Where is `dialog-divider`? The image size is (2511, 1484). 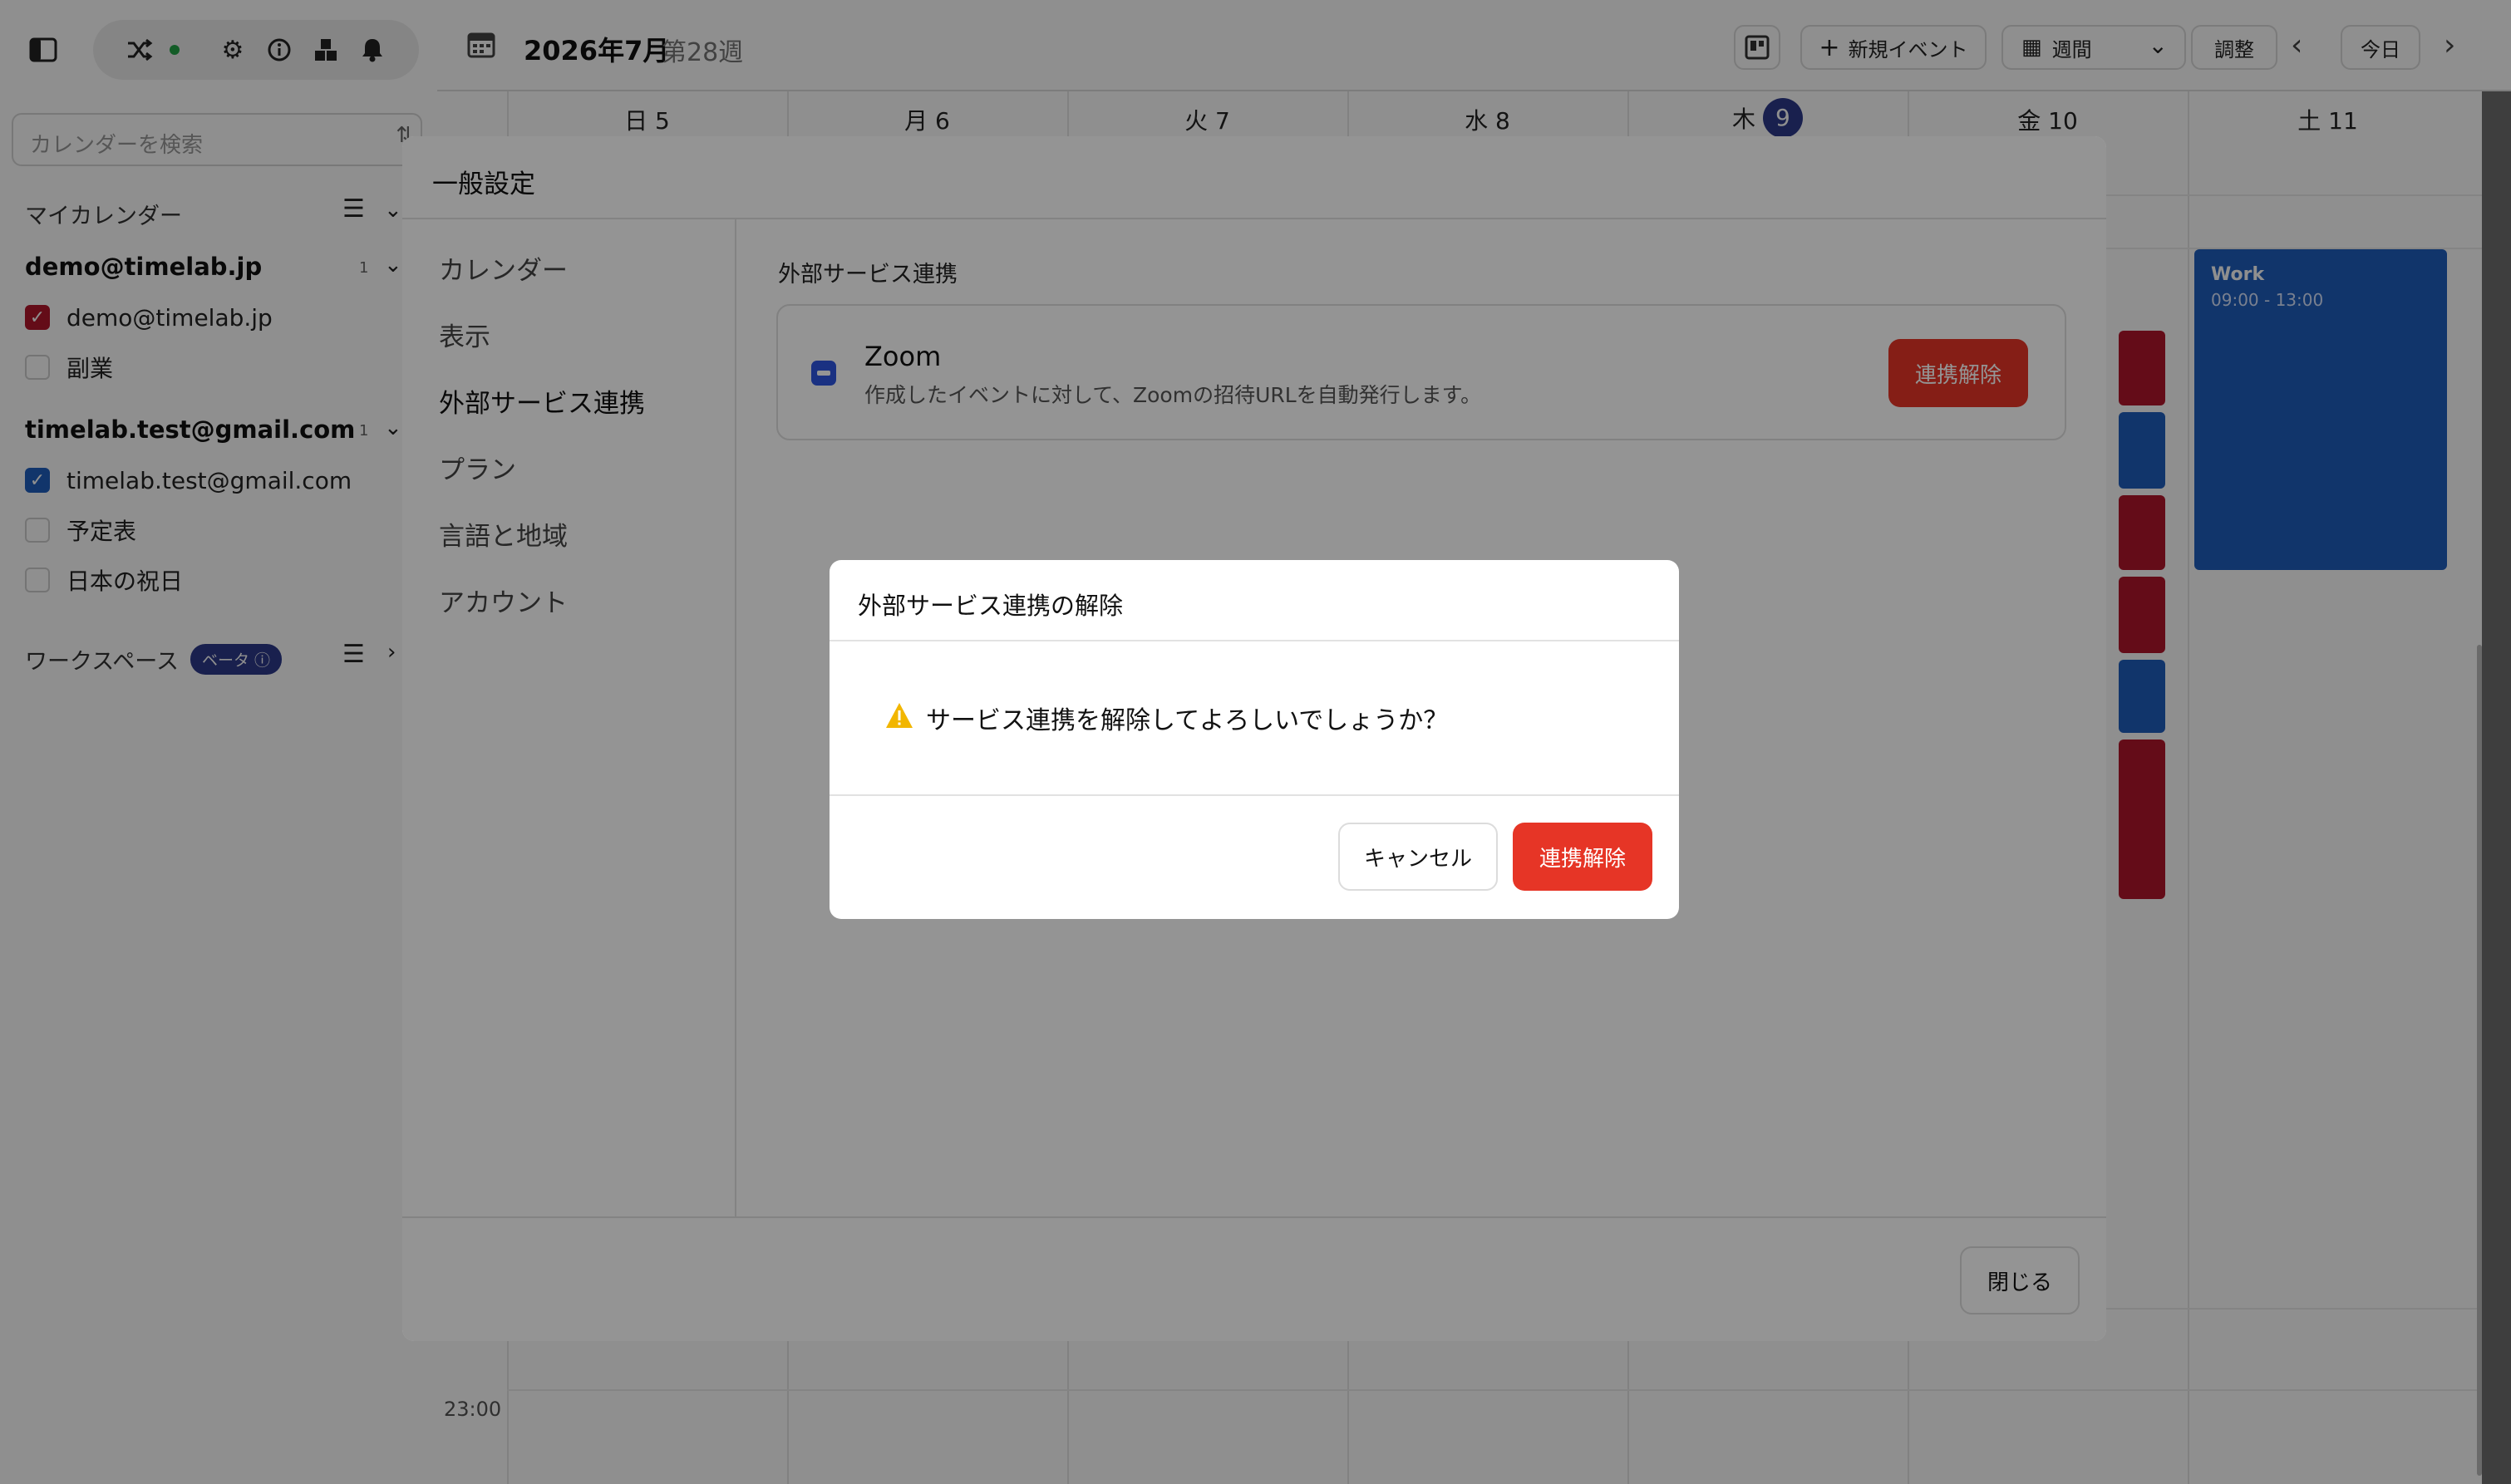
dialog-divider is located at coordinates (1255, 795).